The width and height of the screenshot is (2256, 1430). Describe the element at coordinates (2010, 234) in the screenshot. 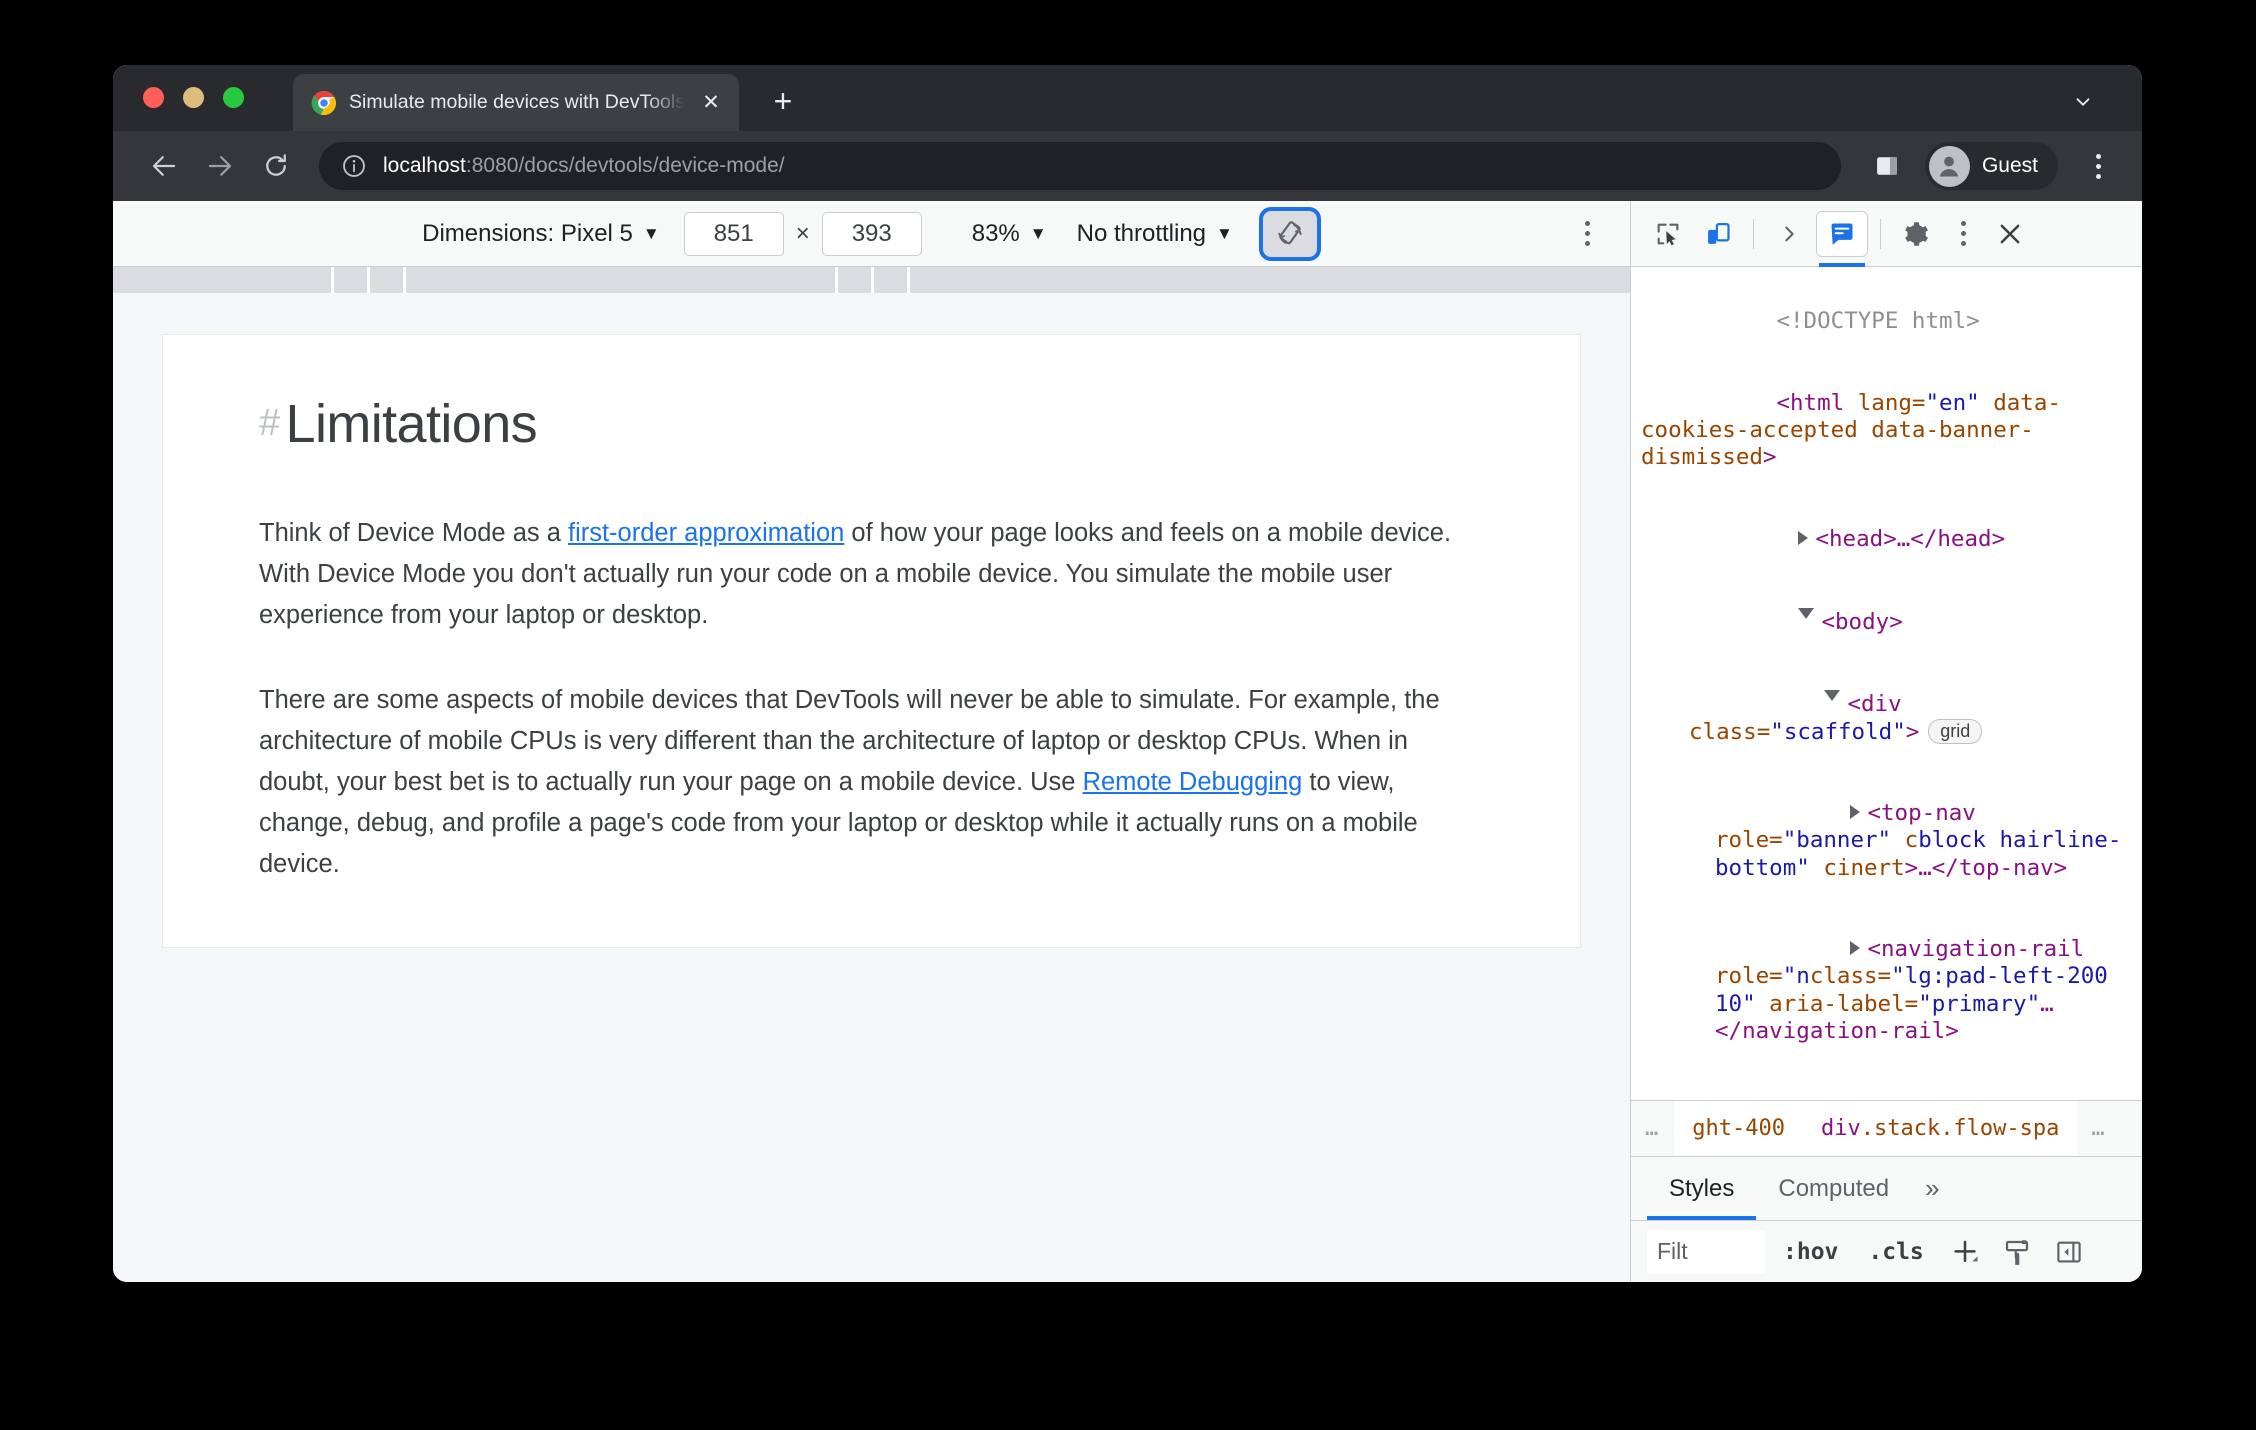

I see `close-devtools-icon` at that location.